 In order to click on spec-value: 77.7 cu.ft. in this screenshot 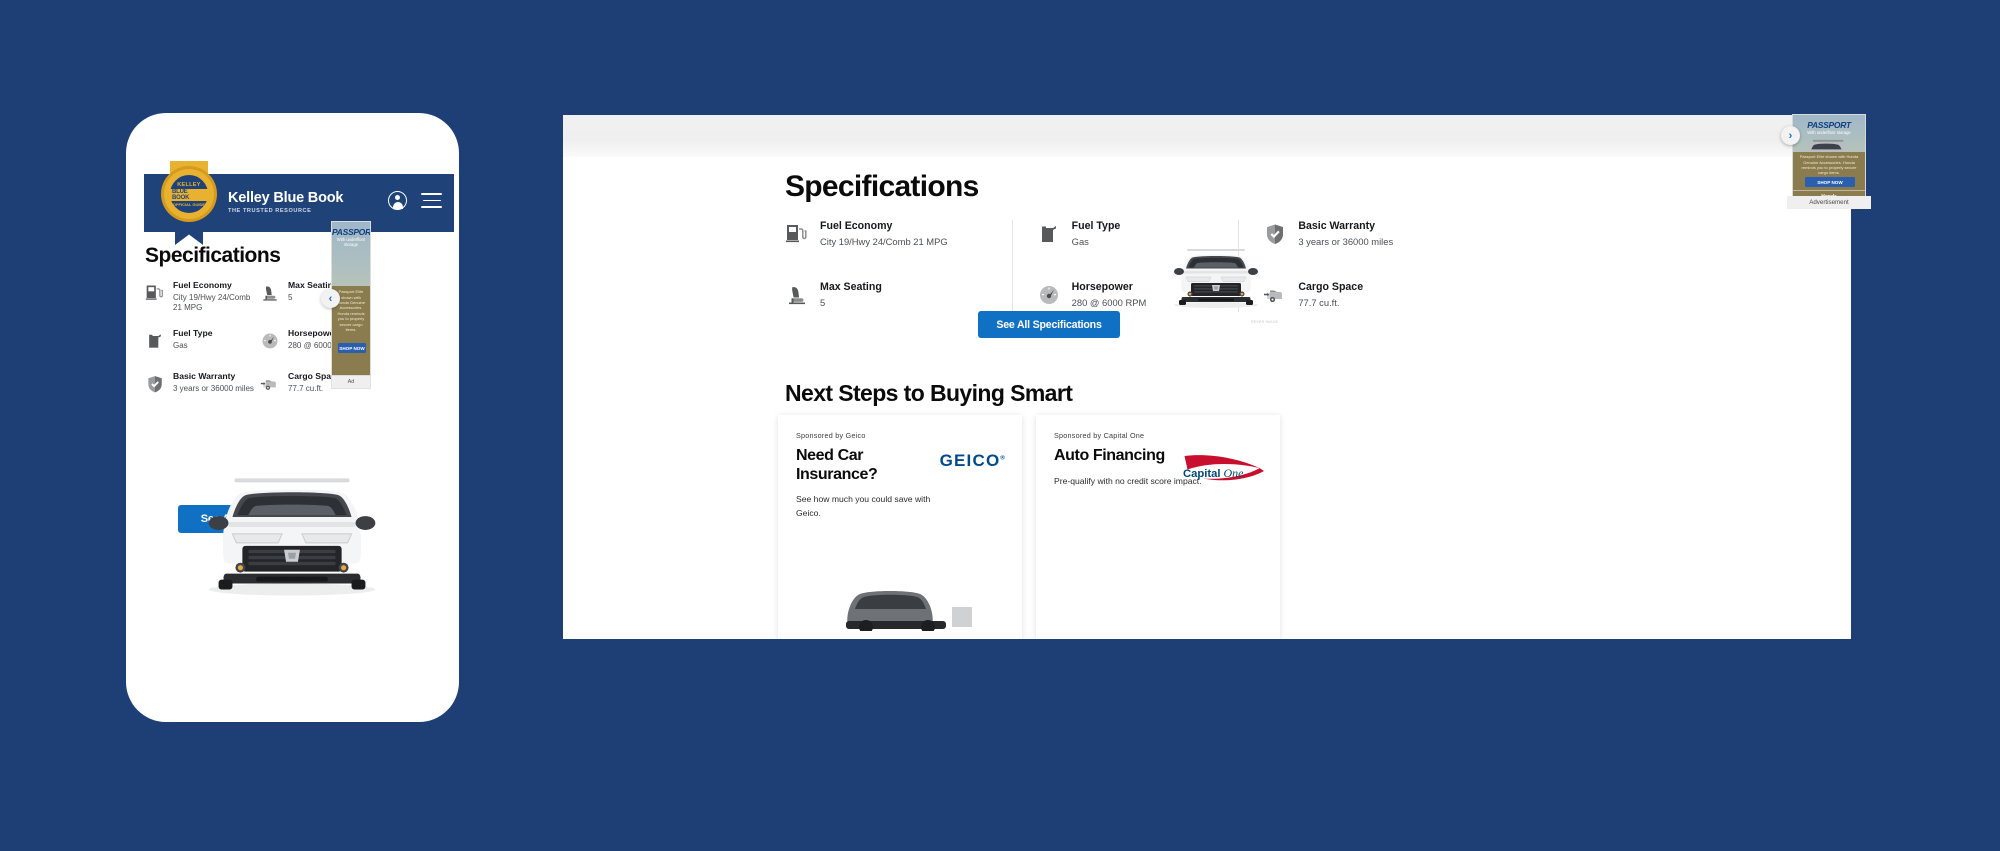, I will do `click(1319, 302)`.